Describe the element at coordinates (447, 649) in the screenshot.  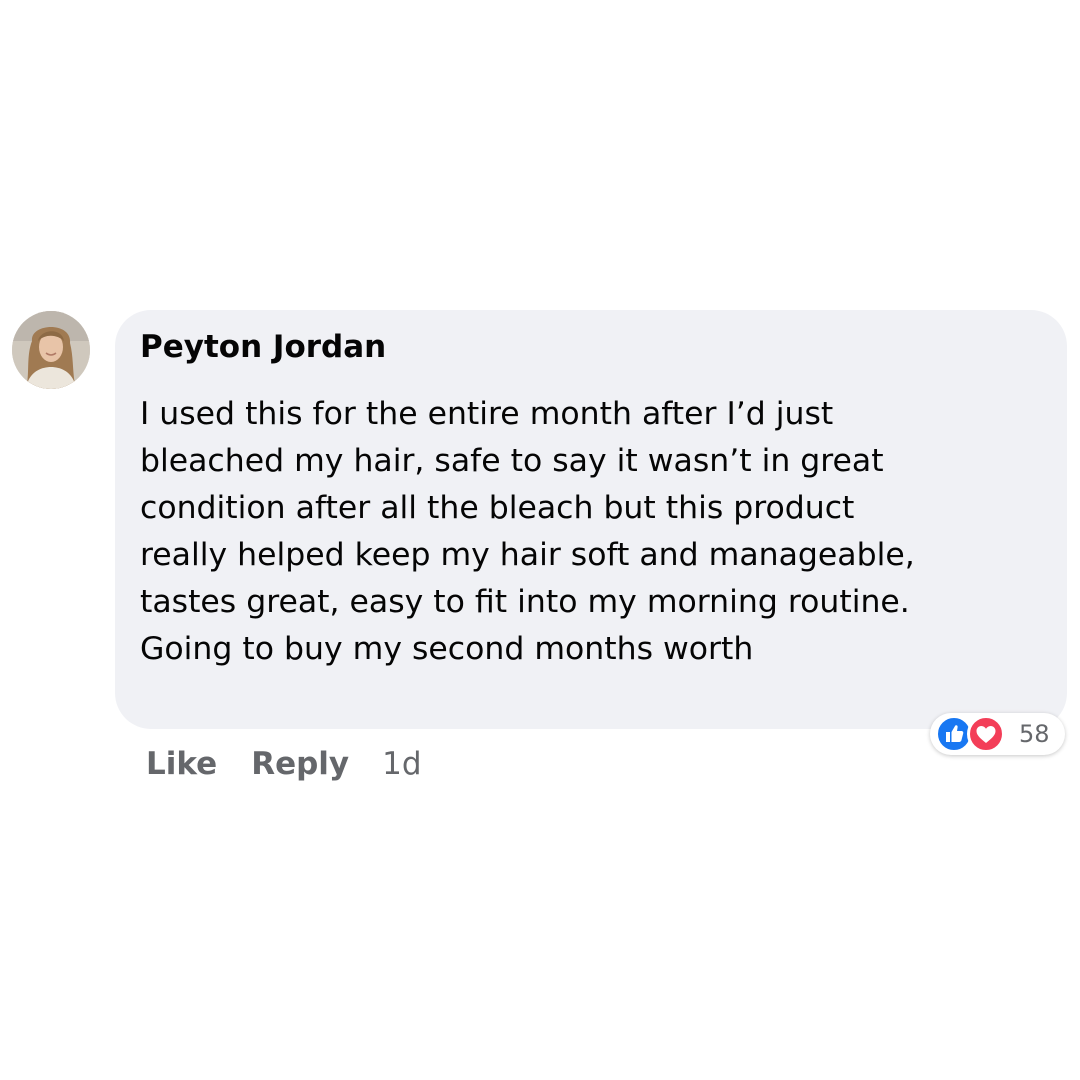
I see `comment-text-line: Going to buy my second months worth` at that location.